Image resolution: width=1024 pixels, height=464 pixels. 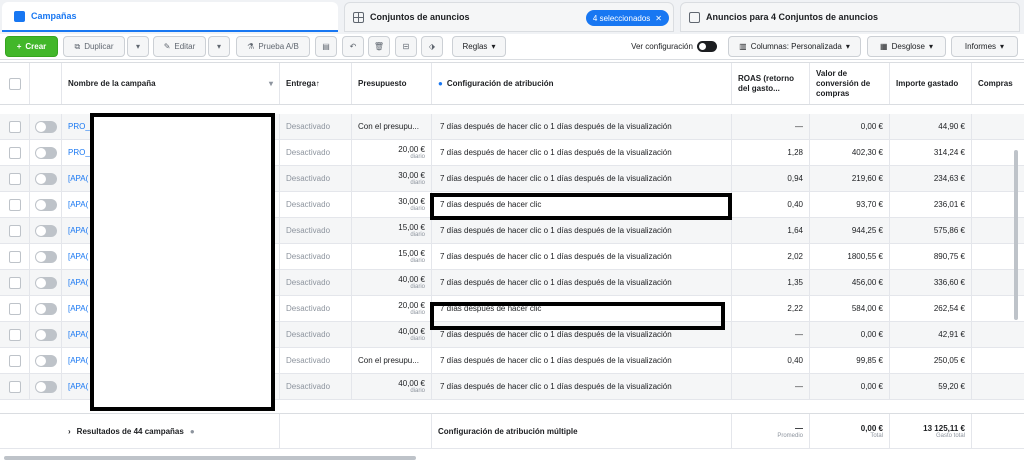 I want to click on header-purchases: Compras, so click(x=998, y=83).